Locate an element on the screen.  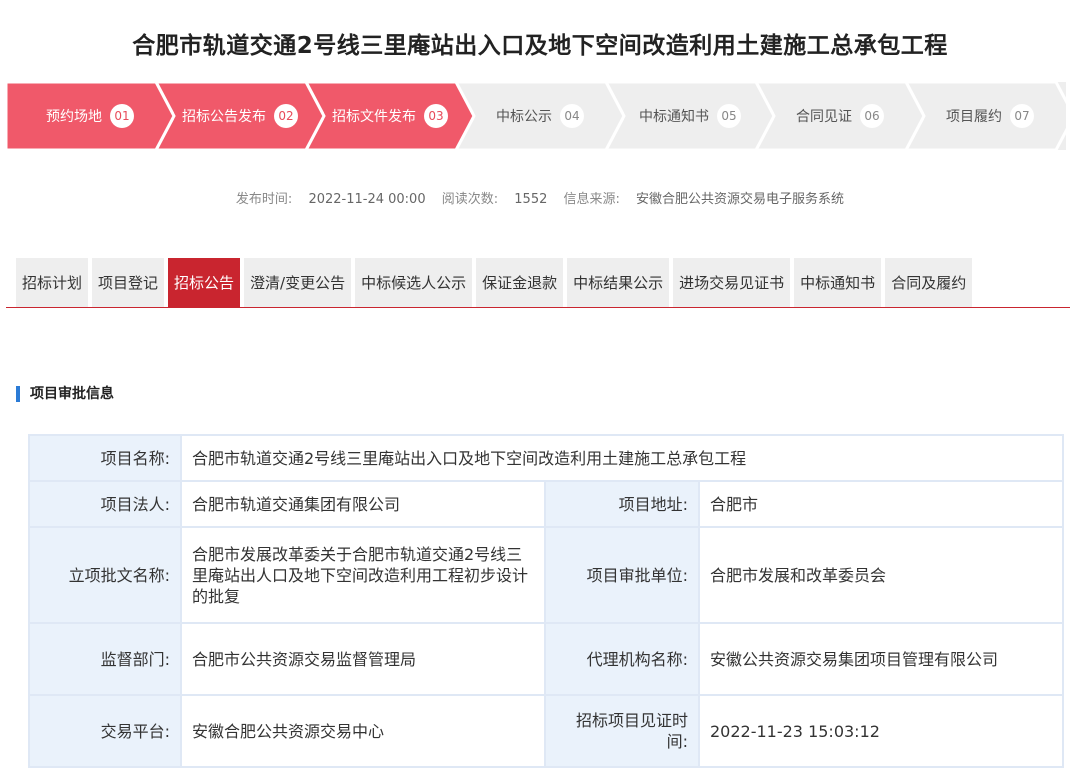
step-number-badge: 04 is located at coordinates (572, 116).